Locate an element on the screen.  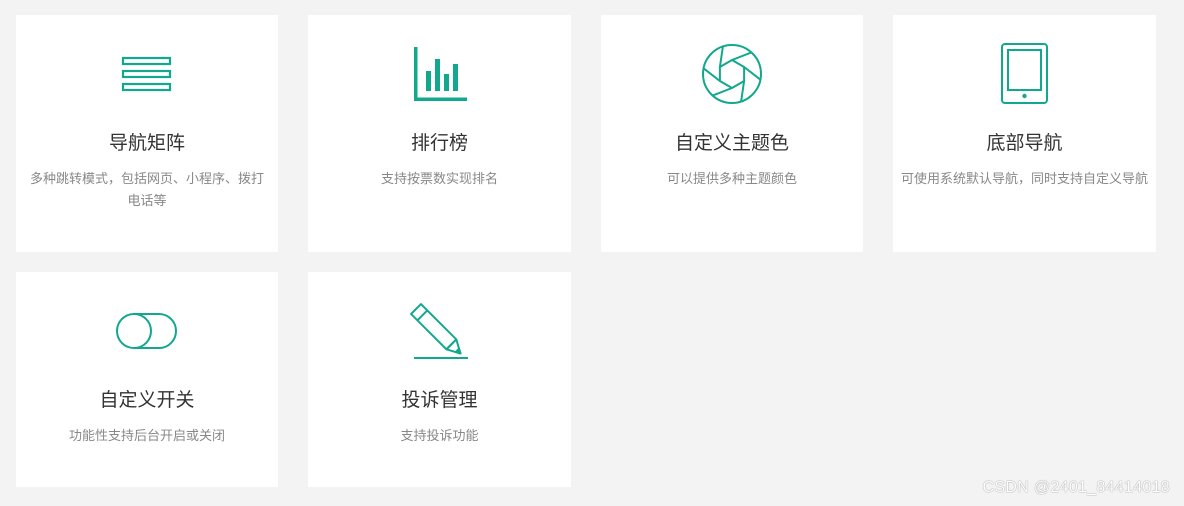
card-title: 底部导航 is located at coordinates (1024, 143).